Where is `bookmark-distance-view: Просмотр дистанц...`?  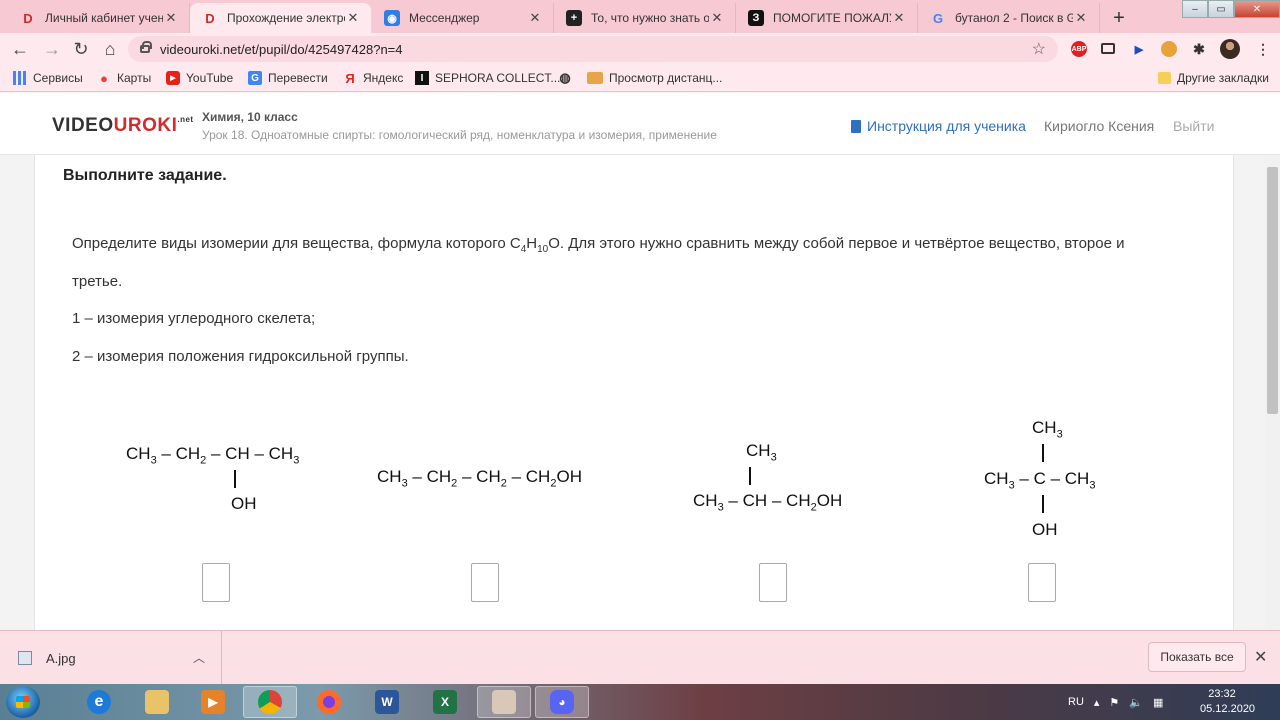 bookmark-distance-view: Просмотр дистанц... is located at coordinates (654, 78).